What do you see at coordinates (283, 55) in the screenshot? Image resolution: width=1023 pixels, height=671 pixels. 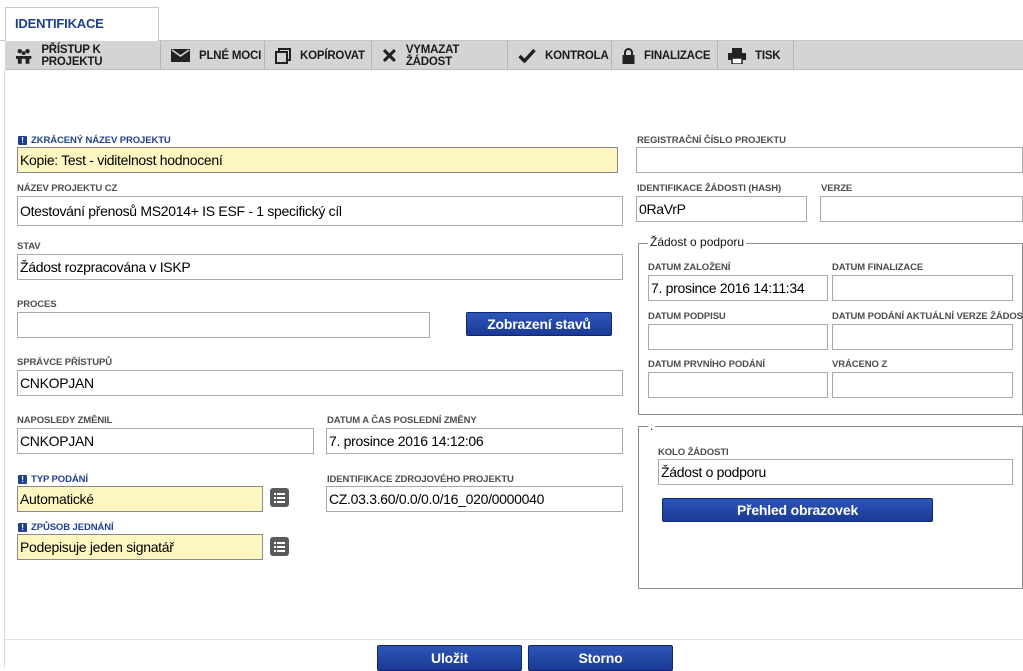 I see `copy-icon` at bounding box center [283, 55].